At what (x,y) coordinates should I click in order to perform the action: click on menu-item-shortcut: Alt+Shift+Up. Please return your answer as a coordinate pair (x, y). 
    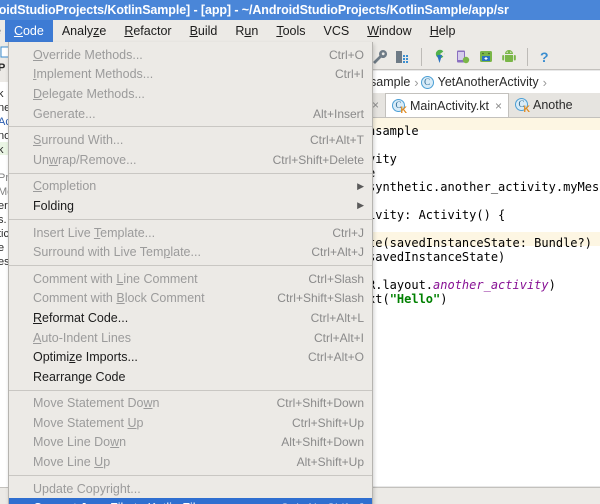
    Looking at the image, I should click on (330, 462).